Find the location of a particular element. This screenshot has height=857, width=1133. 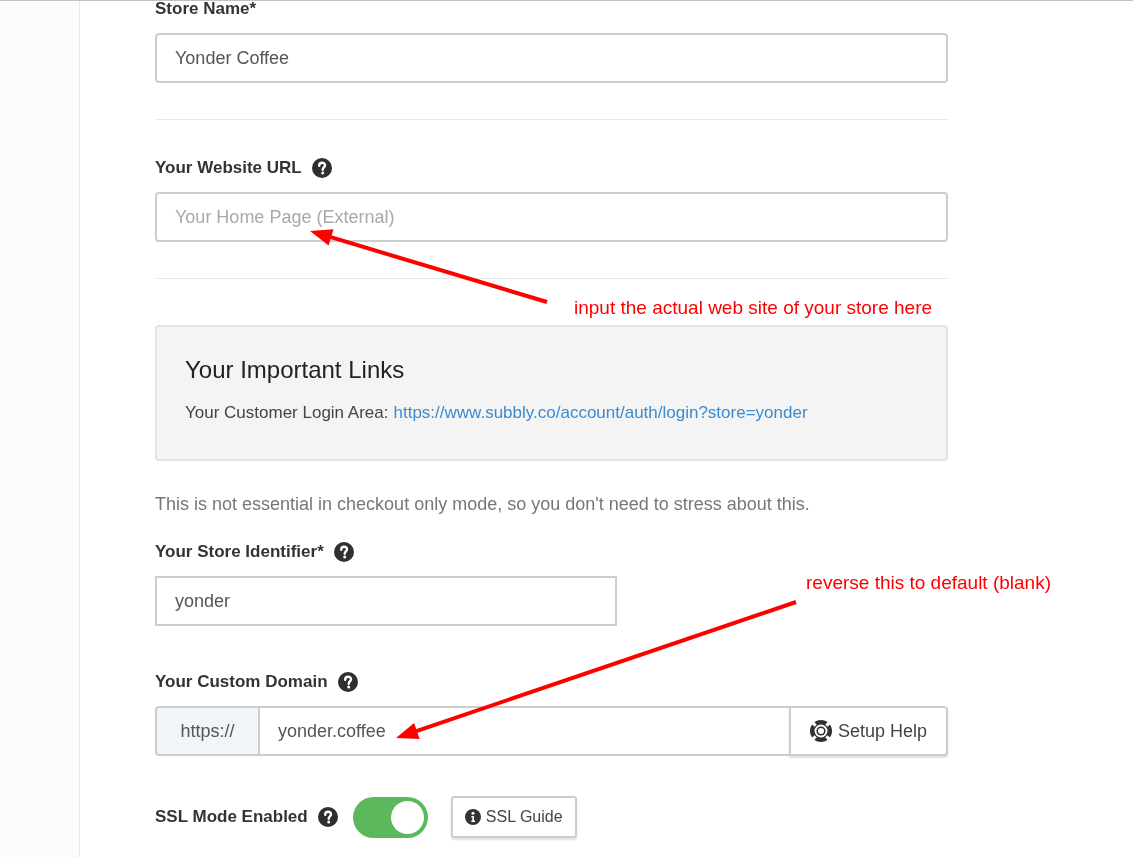

field-label: Your Store Identifier* is located at coordinates (239, 552).